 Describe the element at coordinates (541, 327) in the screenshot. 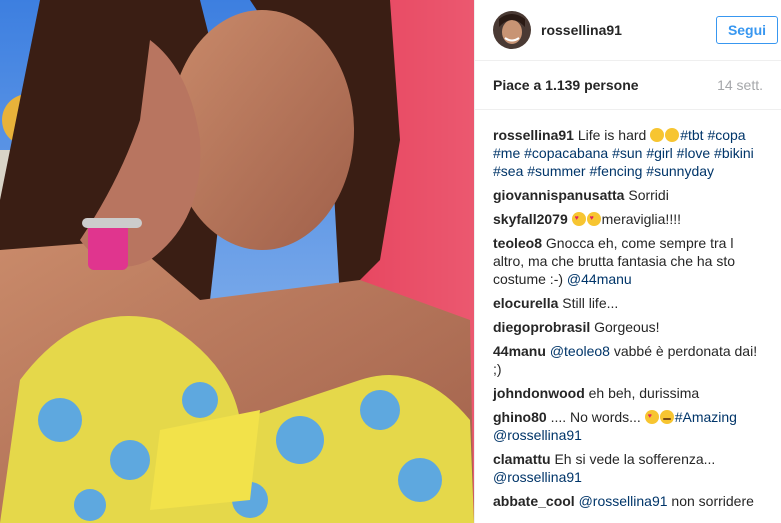

I see `comment-username: diegoprobrasil` at that location.